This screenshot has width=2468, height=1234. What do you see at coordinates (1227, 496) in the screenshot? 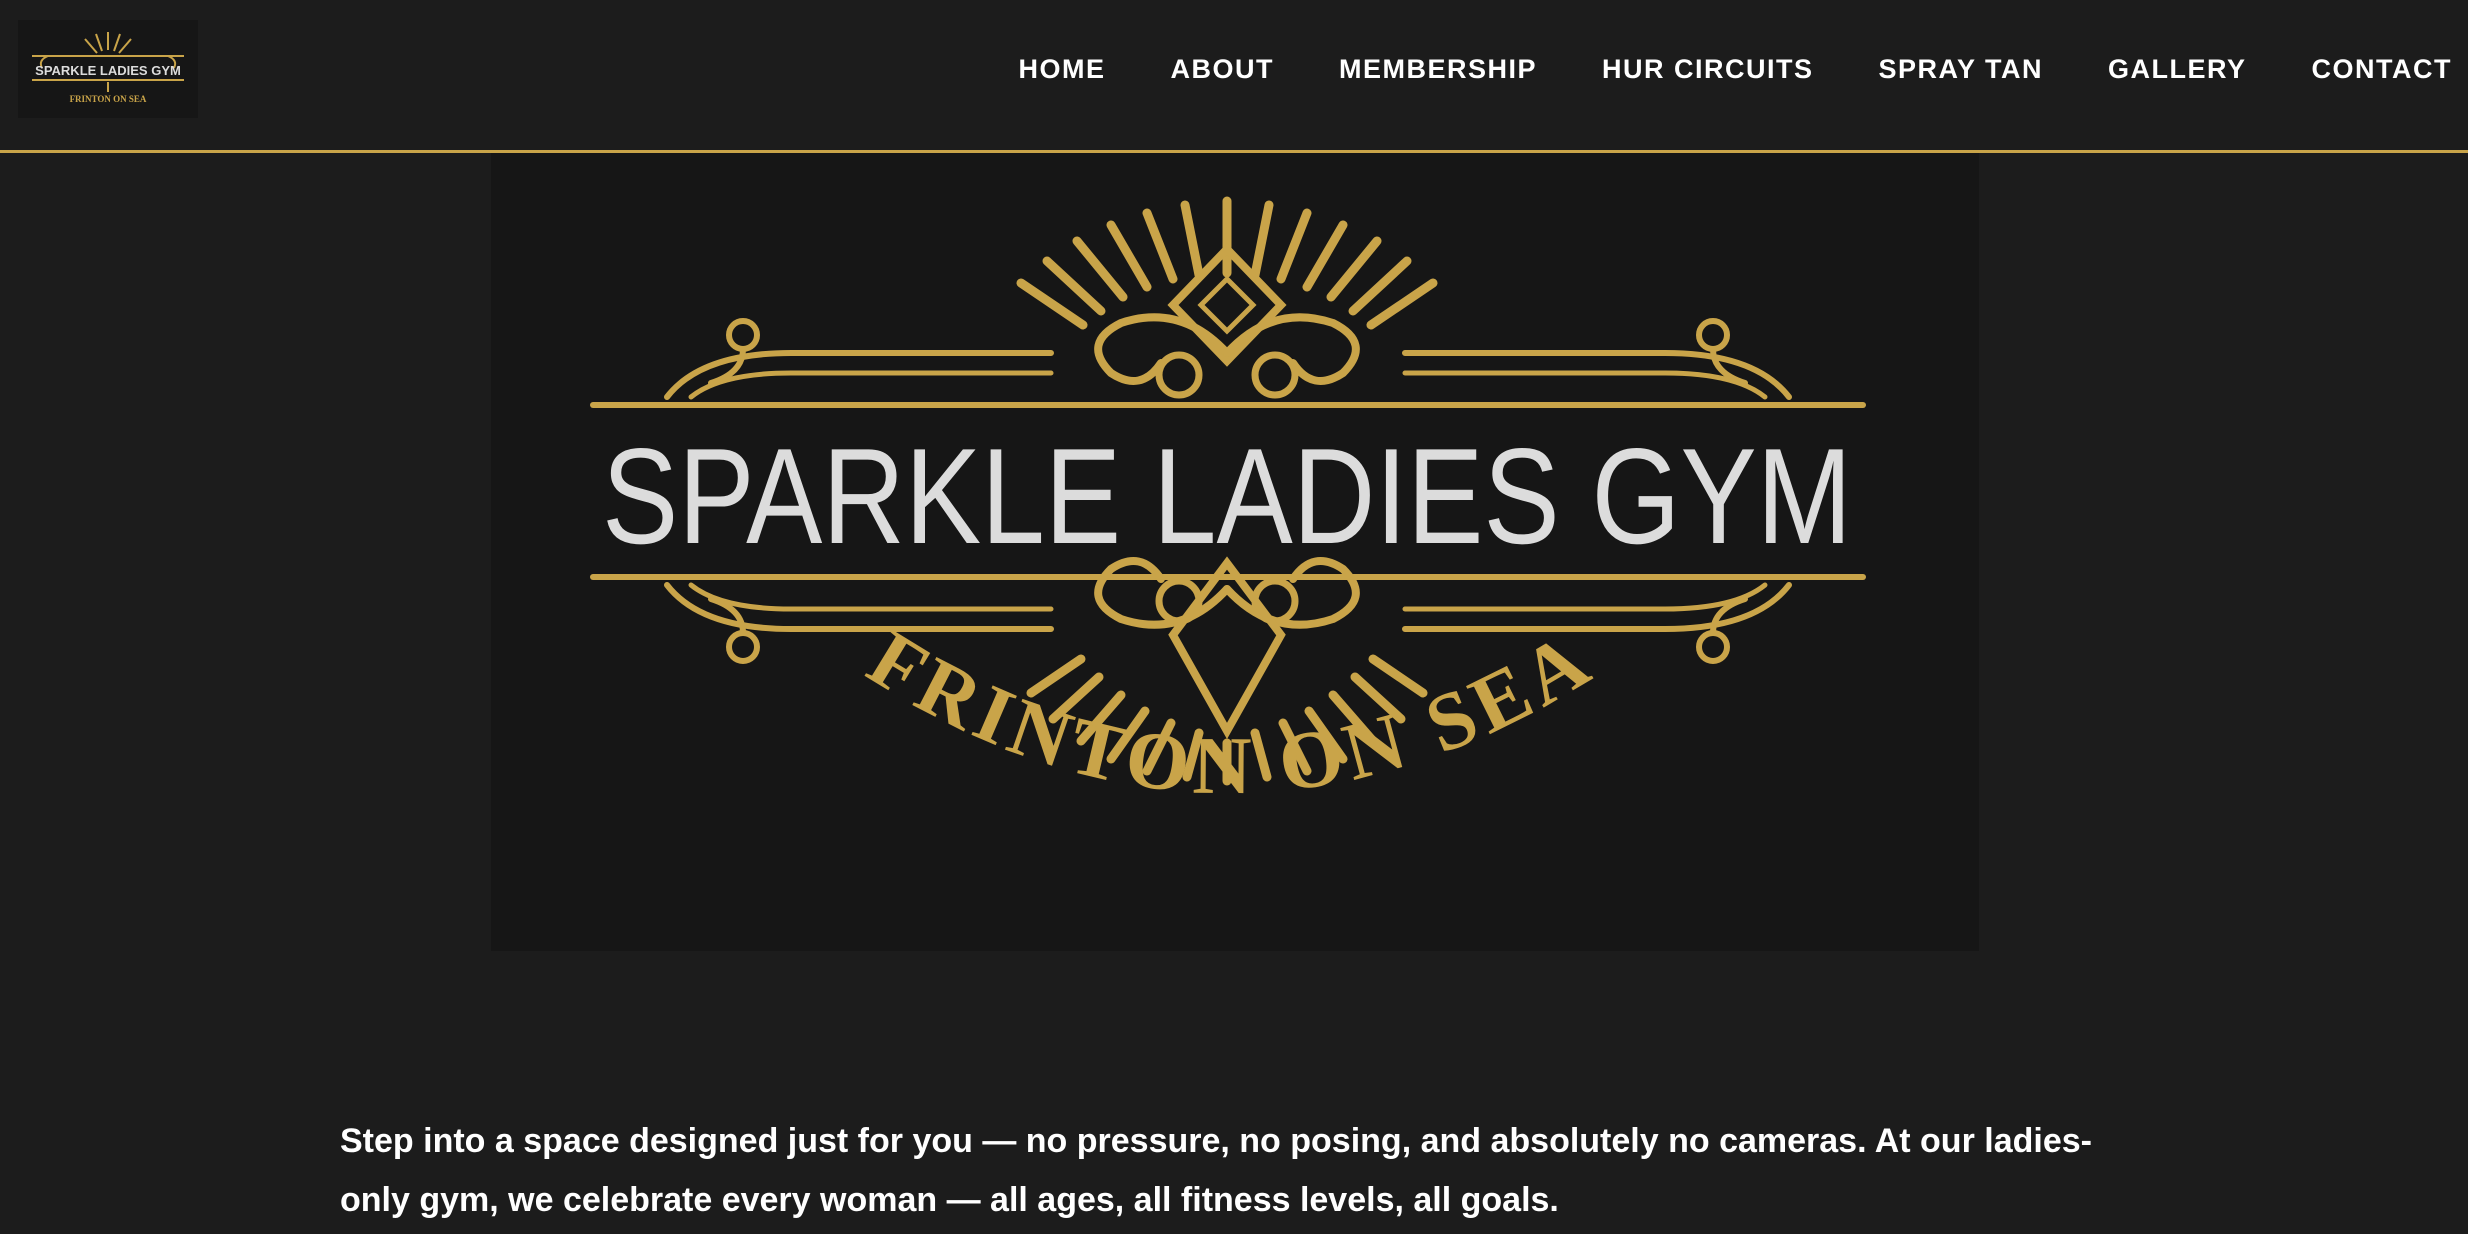
I see `hero-brand-name: SPARKLE LADIES GYM` at bounding box center [1227, 496].